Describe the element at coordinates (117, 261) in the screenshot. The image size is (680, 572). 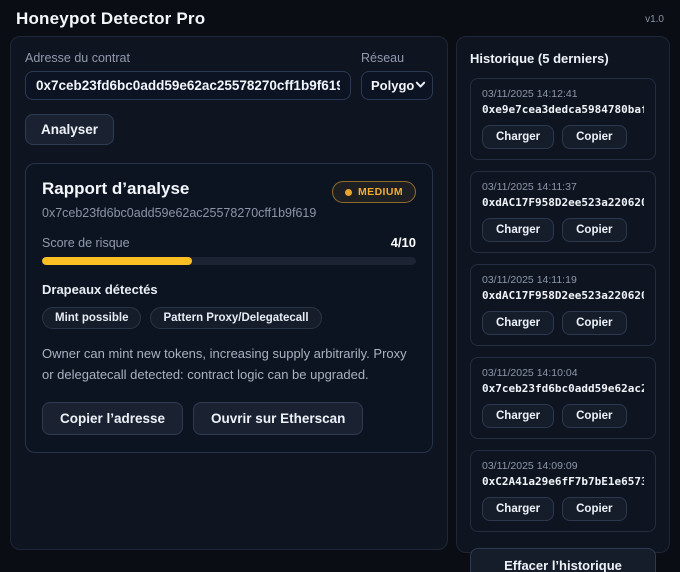
I see `risk-score-progress-fill` at that location.